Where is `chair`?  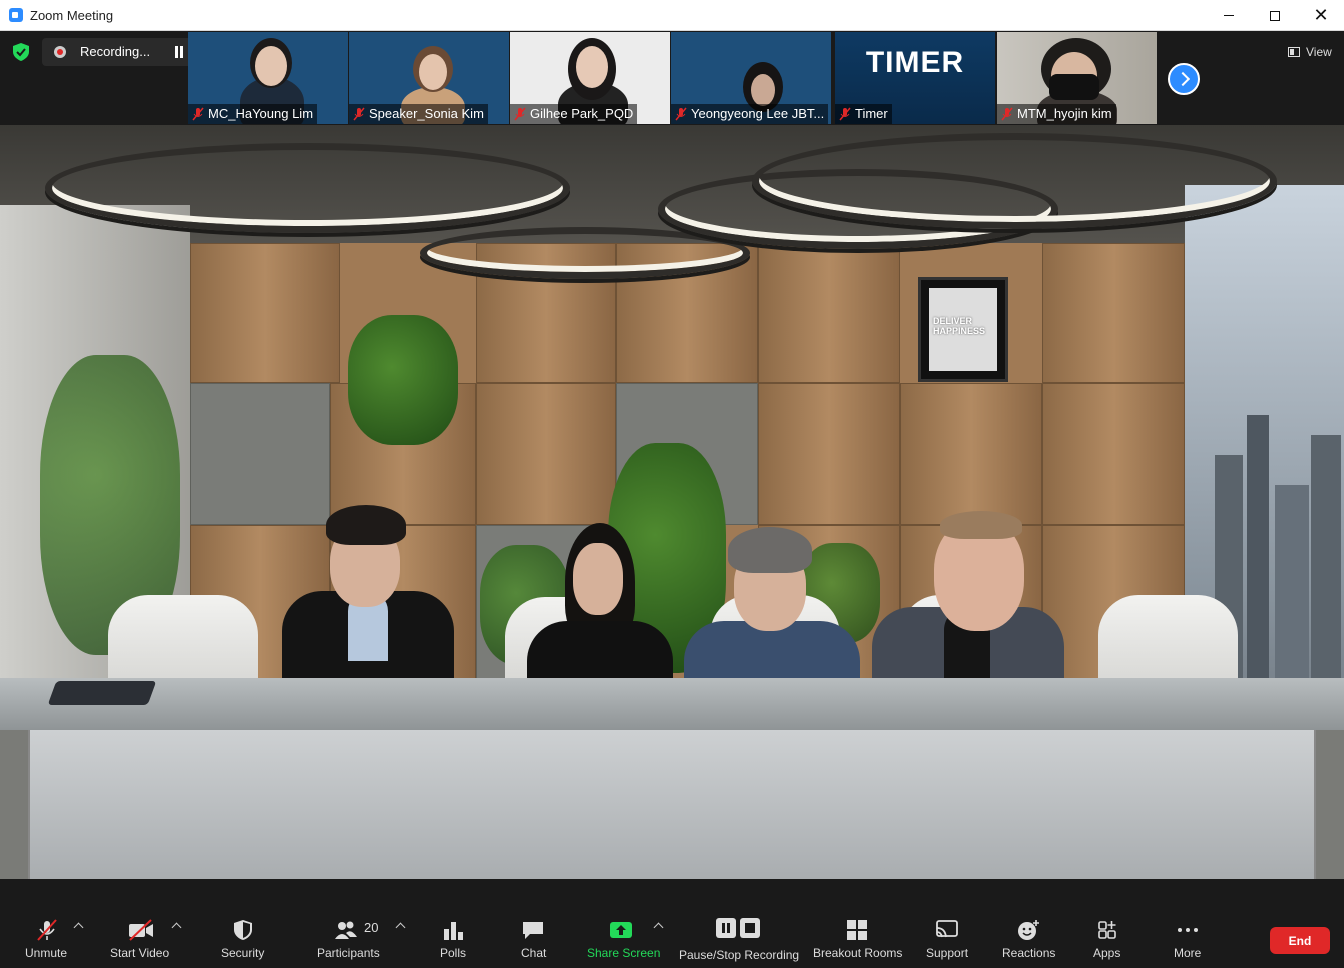
chair is located at coordinates (1168, 642).